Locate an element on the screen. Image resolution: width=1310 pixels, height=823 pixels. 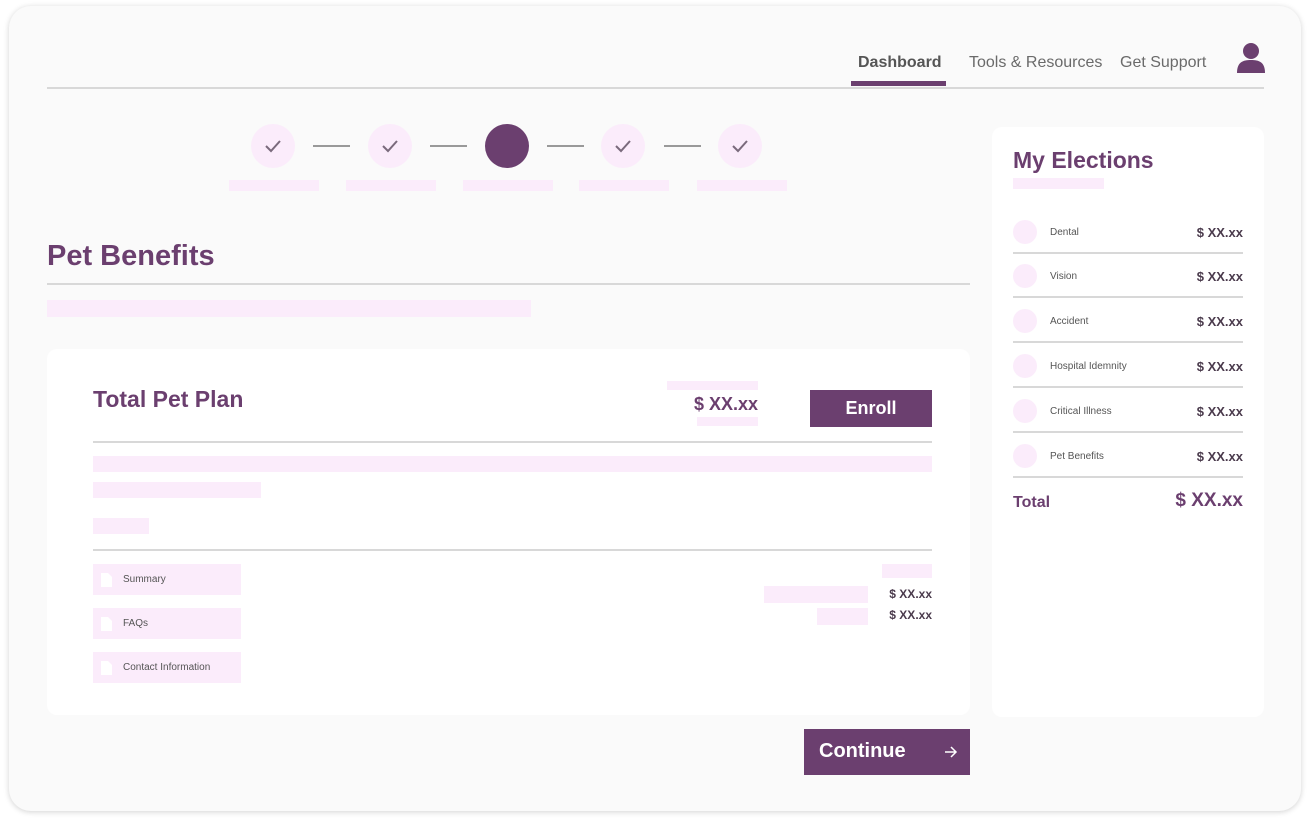
election-name: Critical Illness is located at coordinates (1081, 411).